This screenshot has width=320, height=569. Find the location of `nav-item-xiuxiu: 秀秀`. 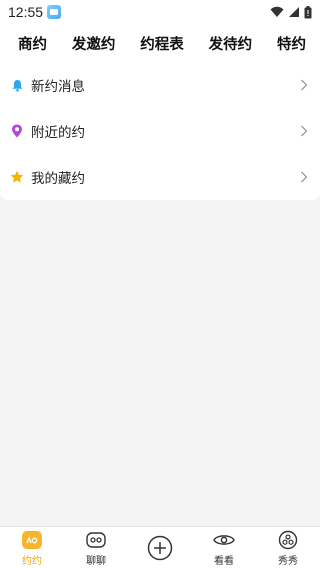

nav-item-xiuxiu: 秀秀 is located at coordinates (288, 548).